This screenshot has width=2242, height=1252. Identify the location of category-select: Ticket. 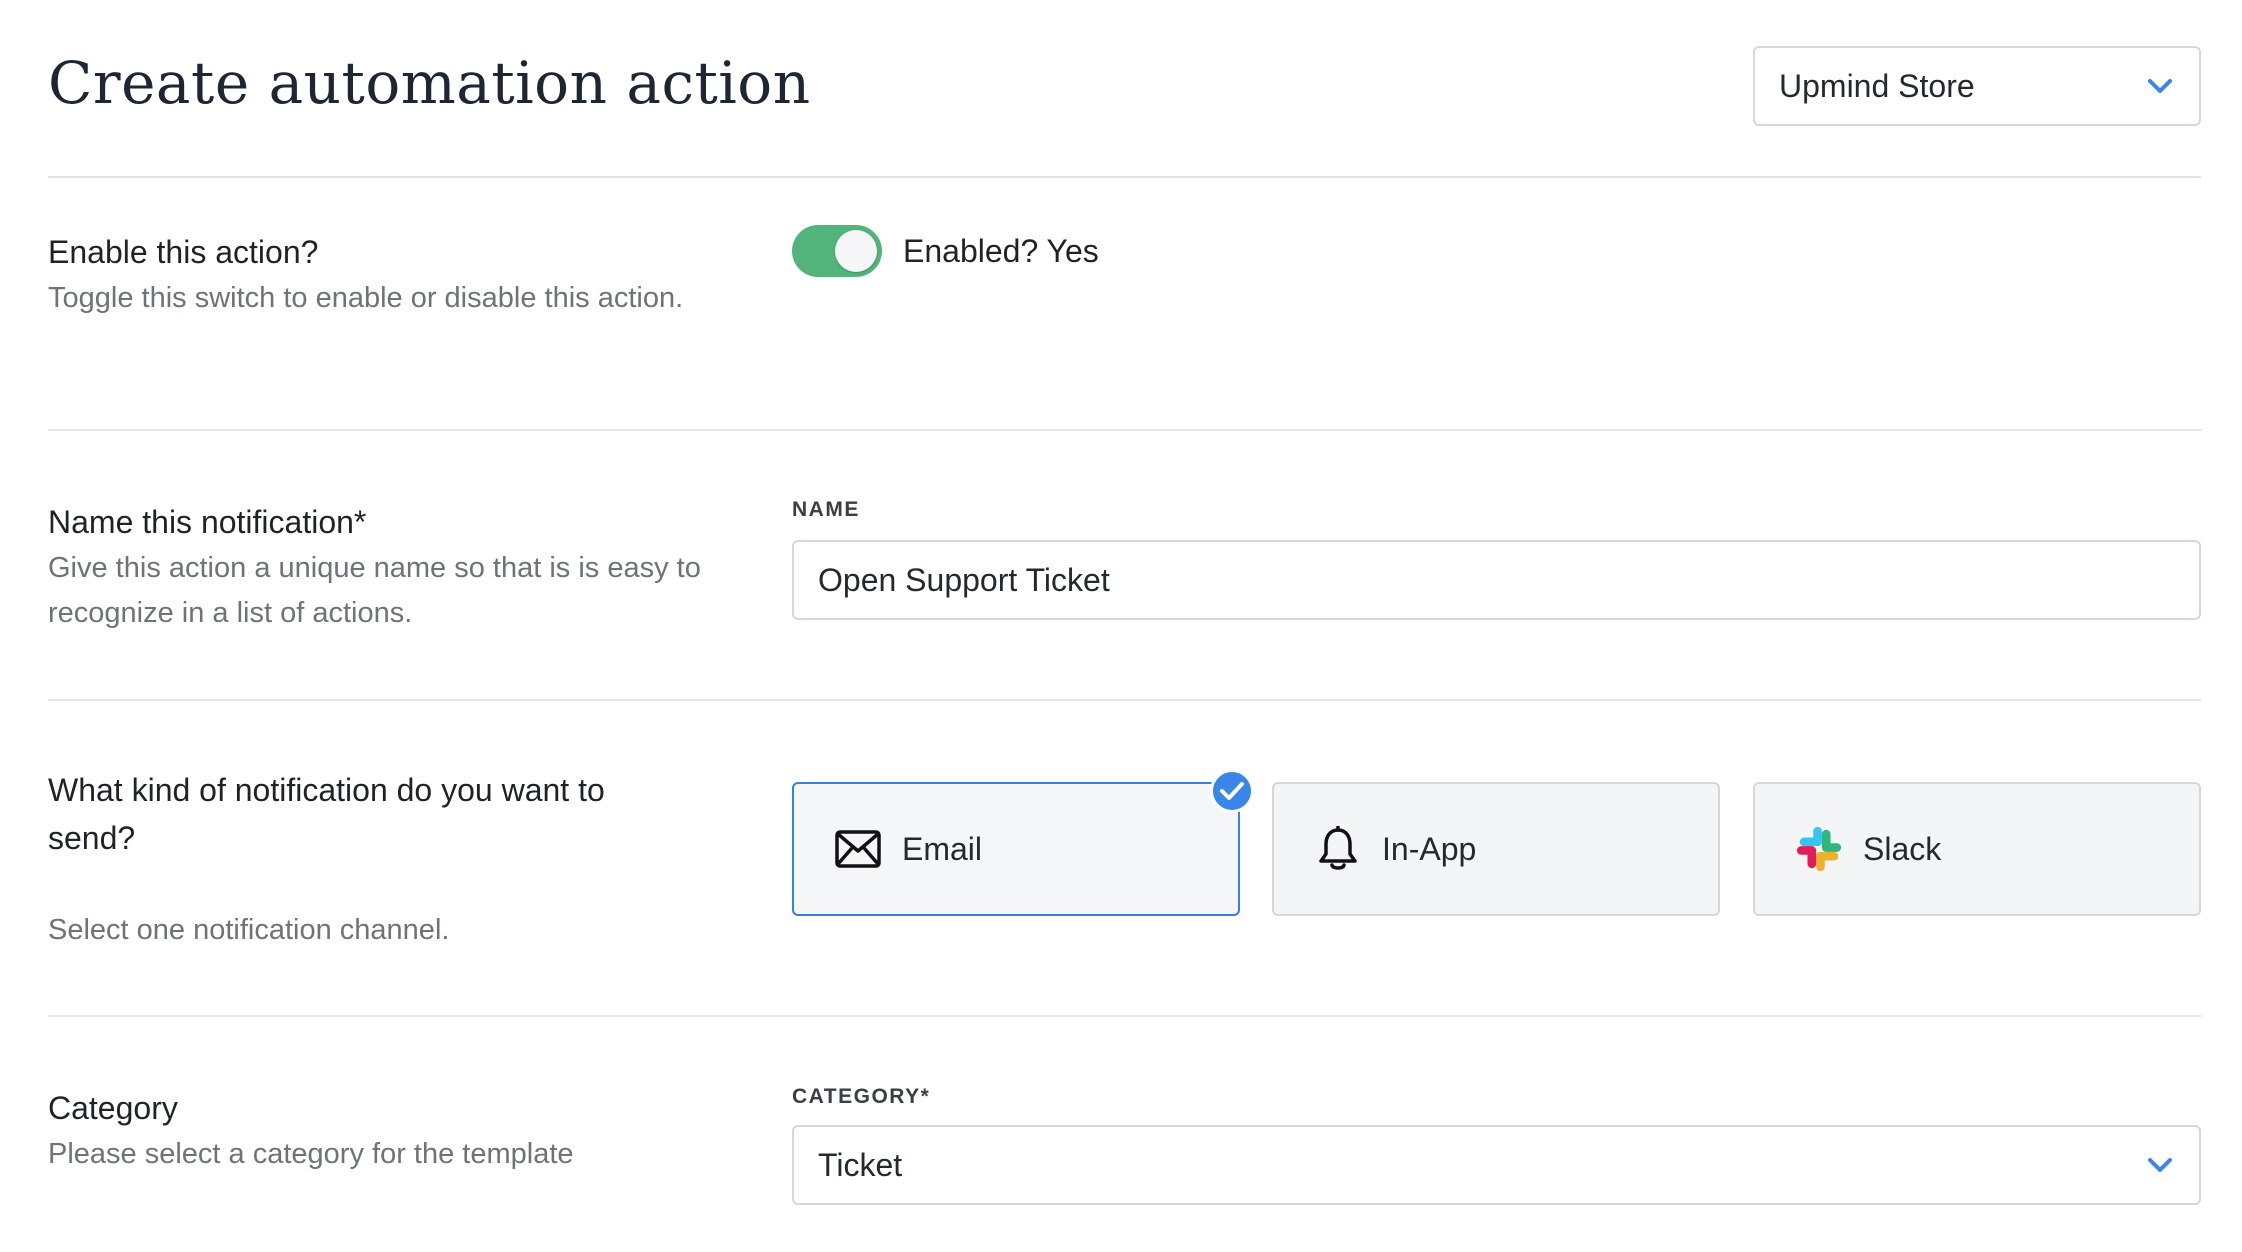
(1496, 1165).